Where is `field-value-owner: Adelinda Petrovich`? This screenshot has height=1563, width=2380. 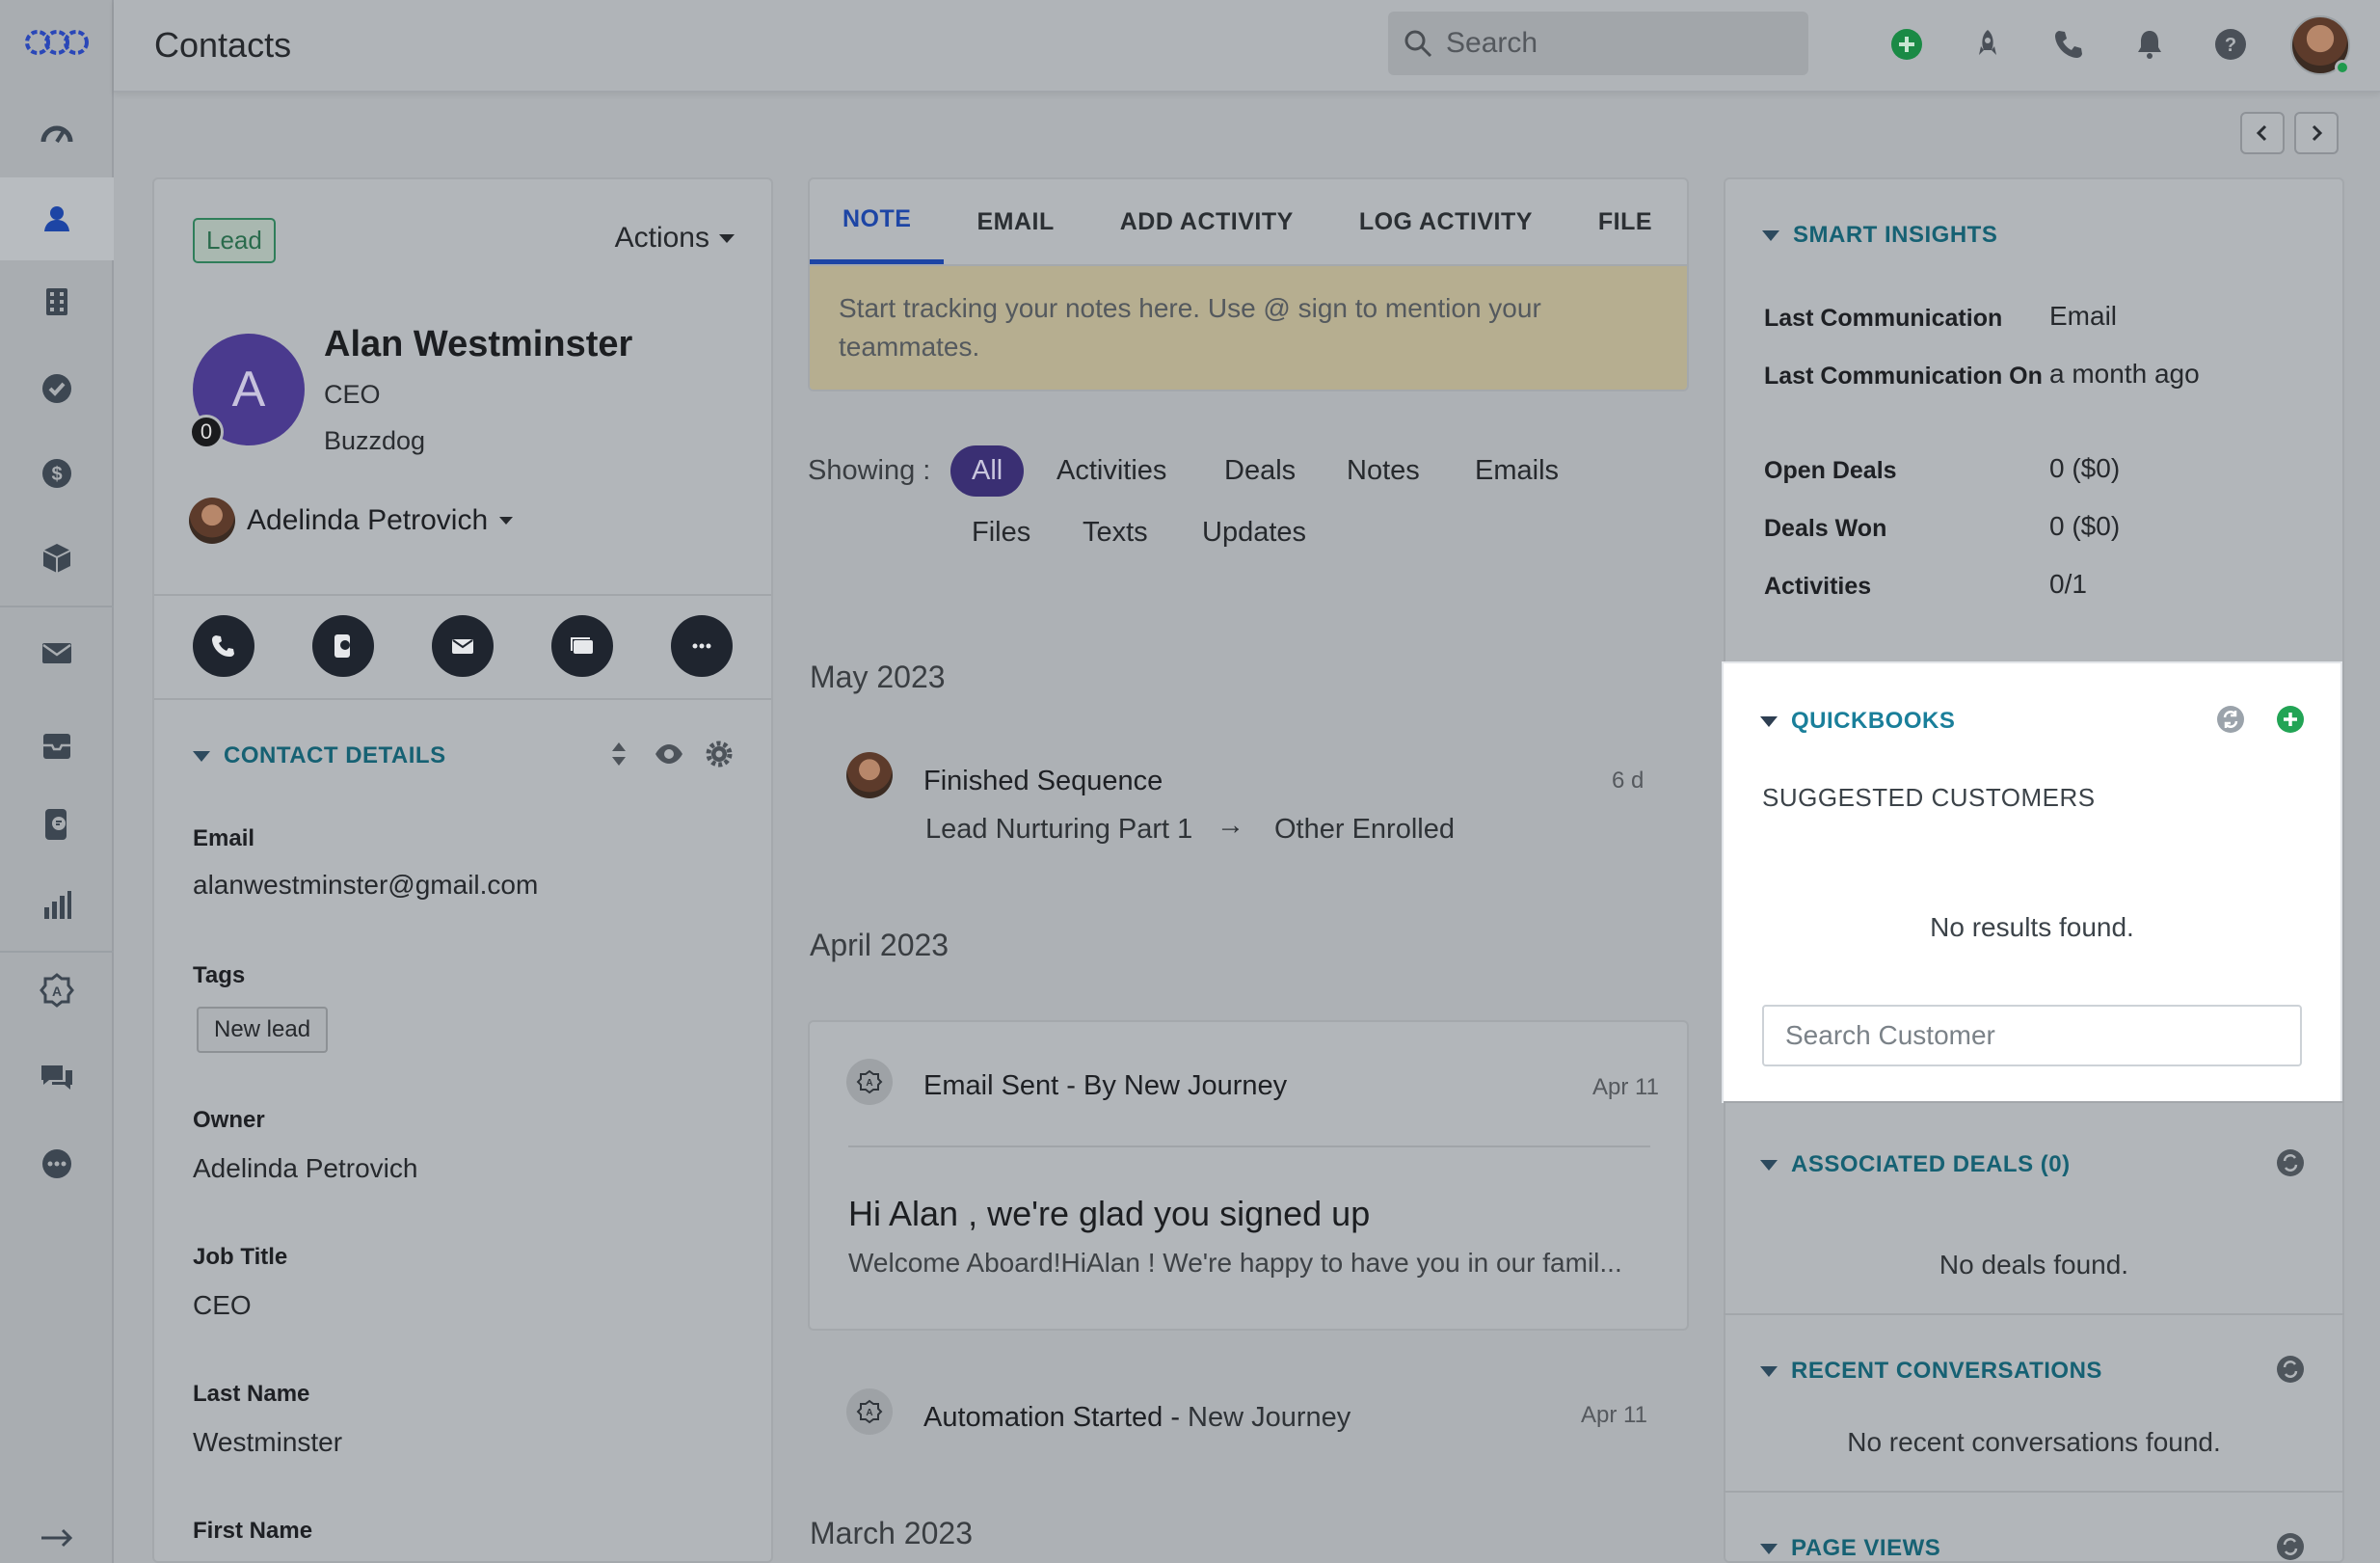 field-value-owner: Adelinda Petrovich is located at coordinates (305, 1168).